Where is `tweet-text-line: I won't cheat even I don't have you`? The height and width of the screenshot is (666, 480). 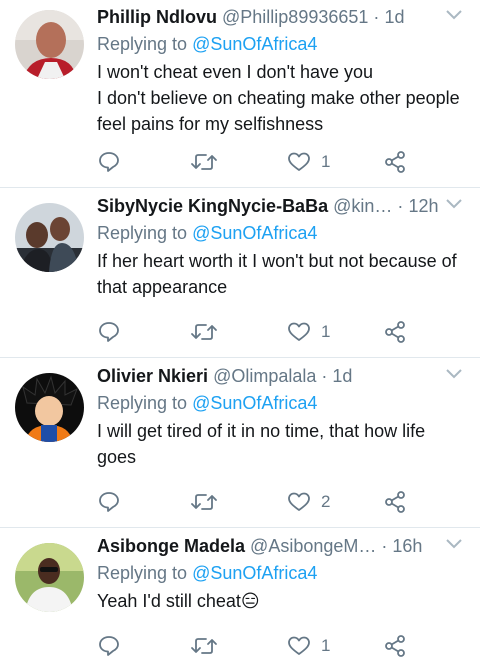 tweet-text-line: I won't cheat even I don't have you is located at coordinates (235, 72).